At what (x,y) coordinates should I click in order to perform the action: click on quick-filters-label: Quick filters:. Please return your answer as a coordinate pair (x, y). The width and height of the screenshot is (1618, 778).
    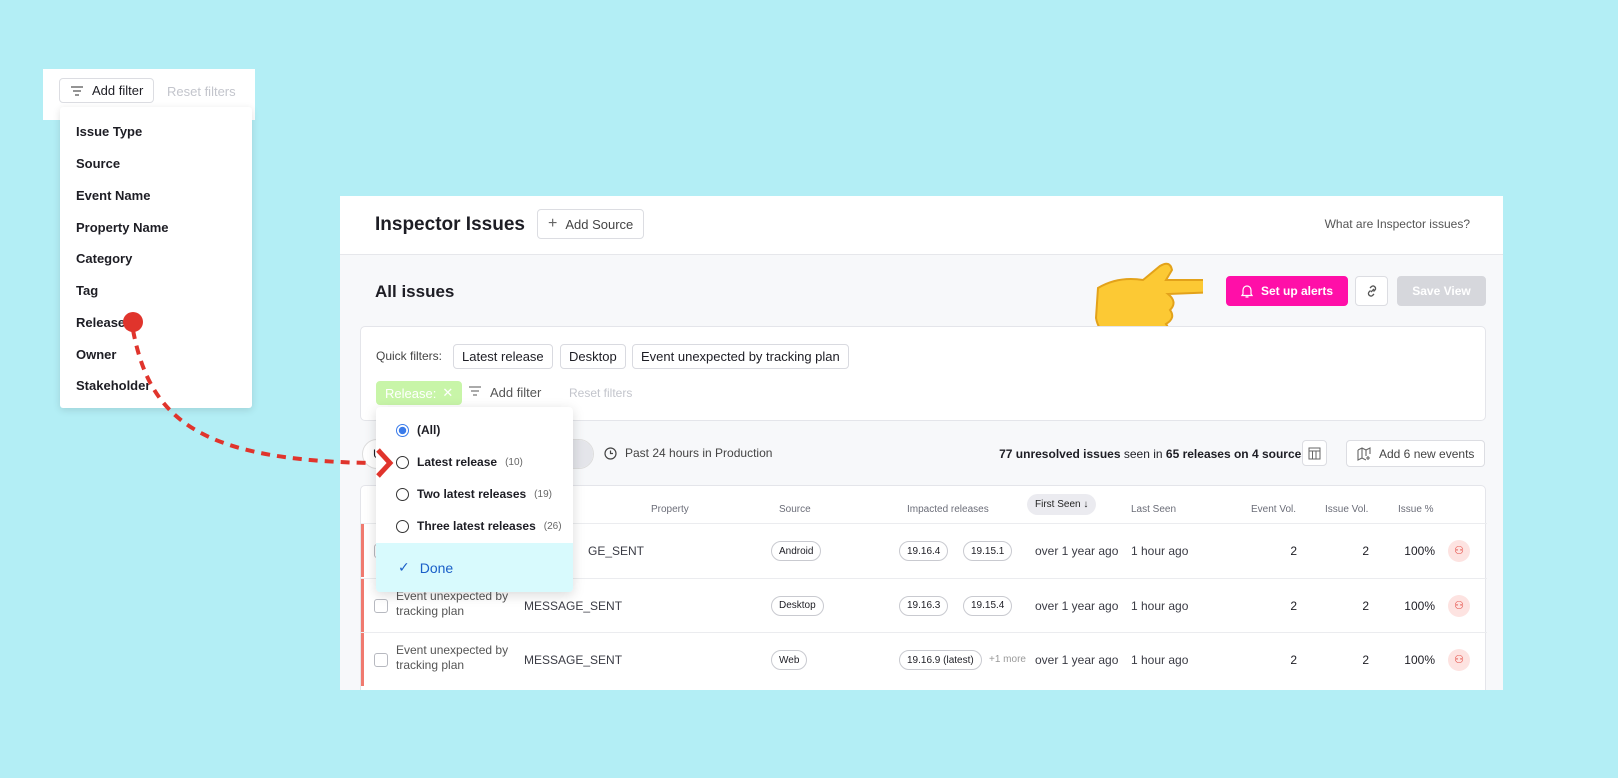
    Looking at the image, I should click on (409, 356).